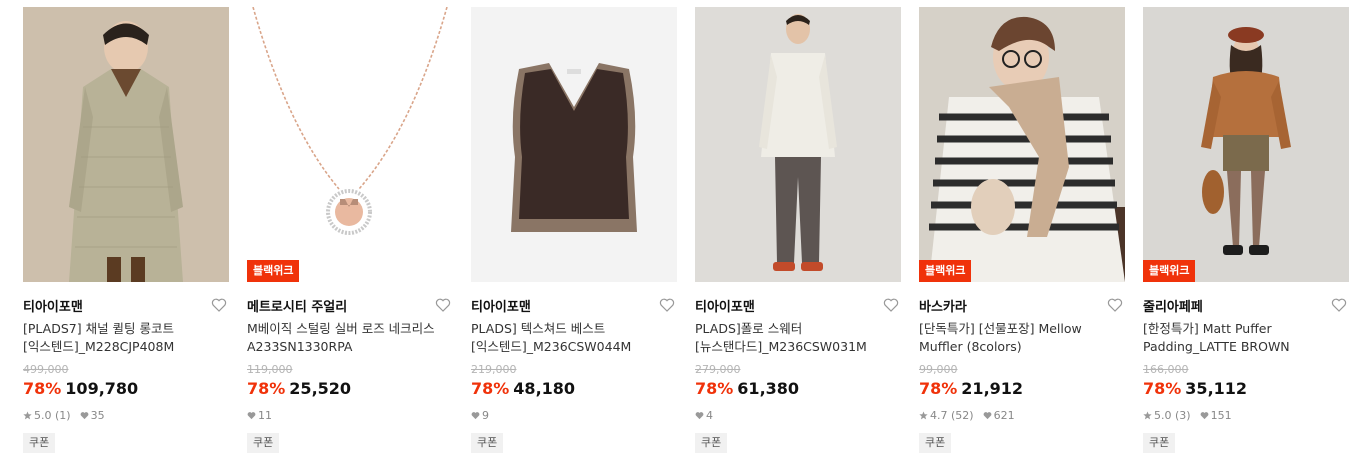 This screenshot has width=1359, height=470. Describe the element at coordinates (709, 415) in the screenshot. I see `like-count: 4` at that location.